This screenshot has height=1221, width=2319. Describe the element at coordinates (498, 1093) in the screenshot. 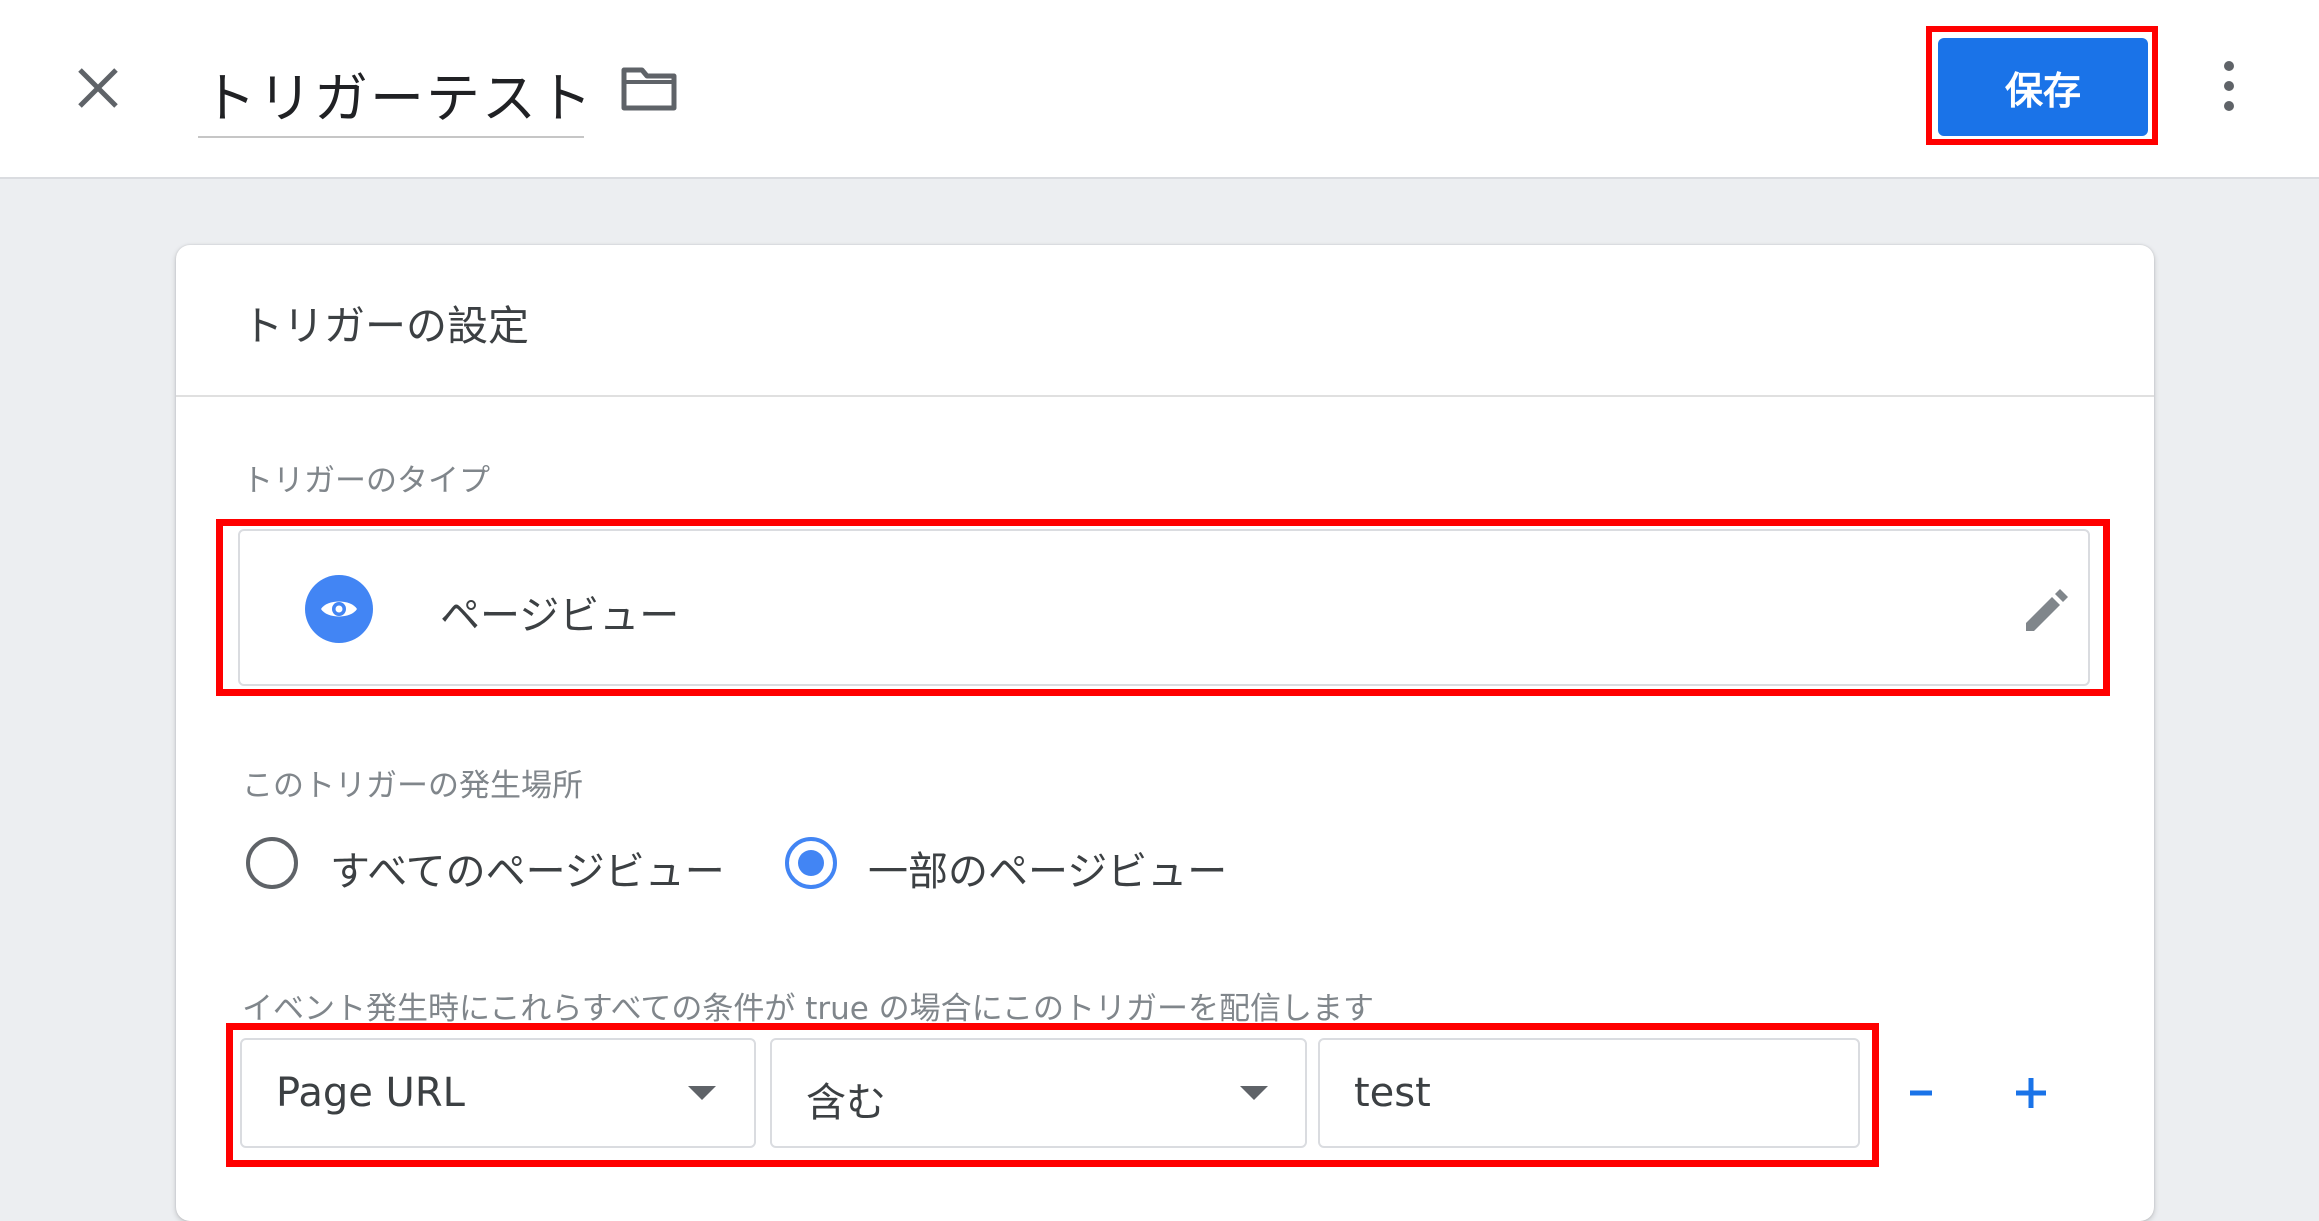

I see `variable-select: Page URL` at that location.